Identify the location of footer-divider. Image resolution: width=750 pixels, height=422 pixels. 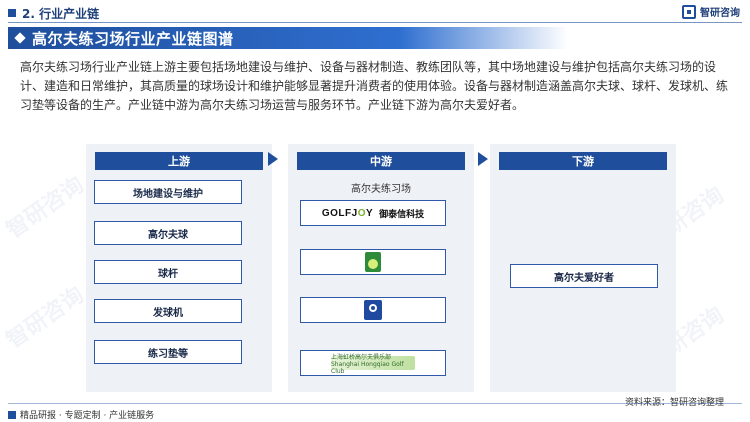
(375, 403).